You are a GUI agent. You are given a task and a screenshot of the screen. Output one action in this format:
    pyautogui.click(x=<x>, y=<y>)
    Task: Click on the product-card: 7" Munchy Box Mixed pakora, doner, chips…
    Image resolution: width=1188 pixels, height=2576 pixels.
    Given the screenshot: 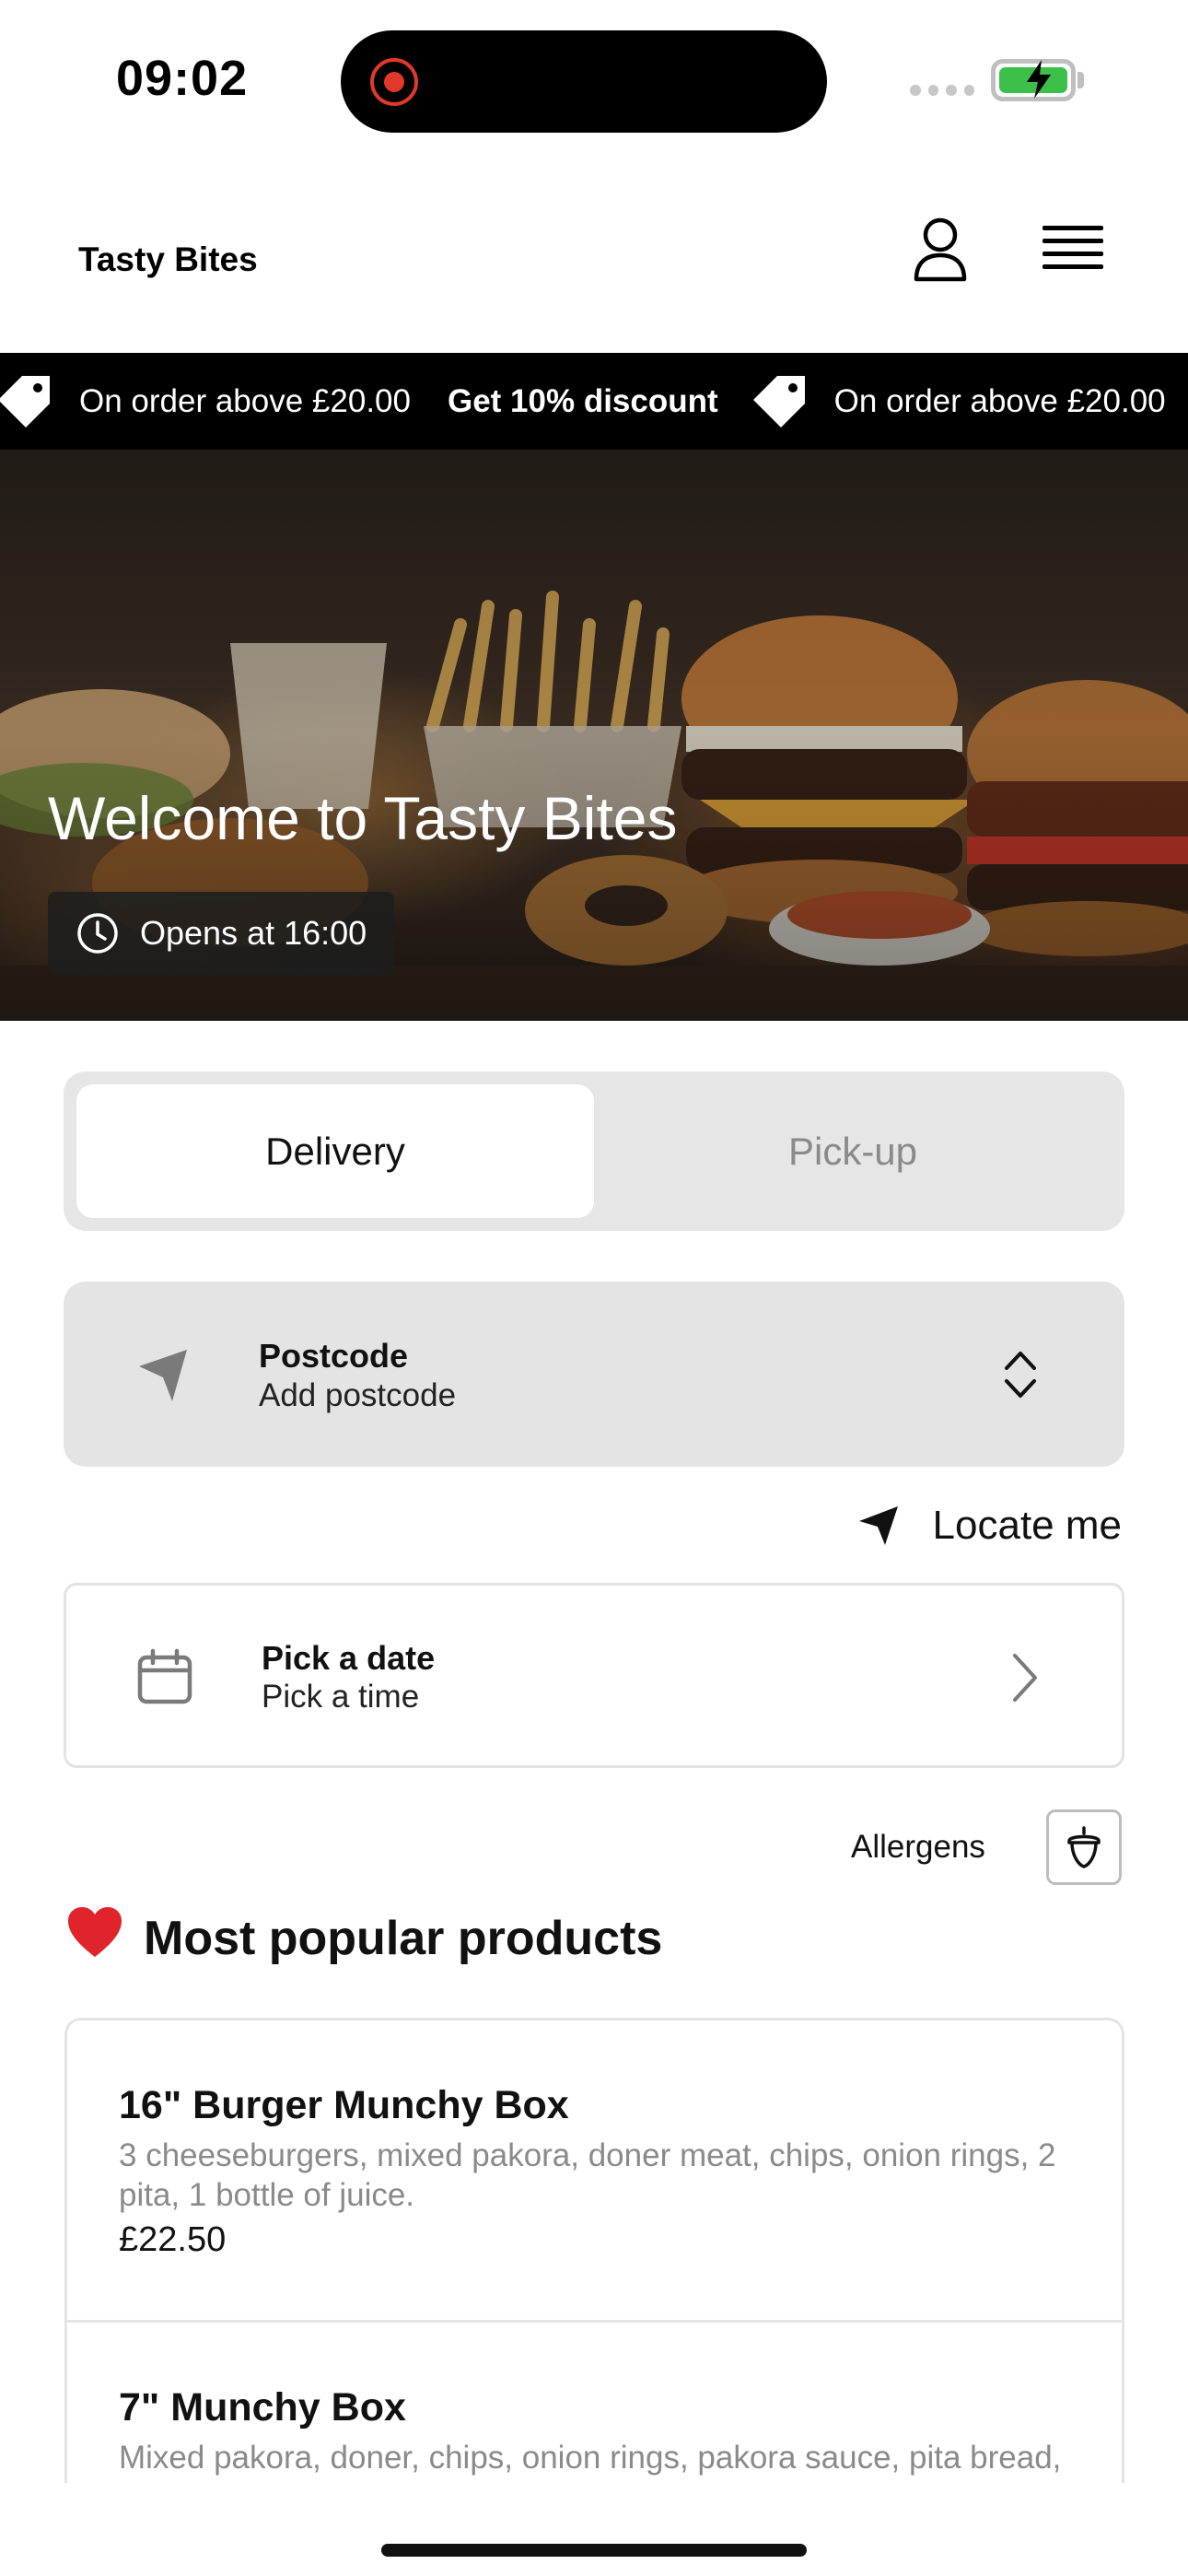 What is the action you would take?
    pyautogui.click(x=594, y=2401)
    